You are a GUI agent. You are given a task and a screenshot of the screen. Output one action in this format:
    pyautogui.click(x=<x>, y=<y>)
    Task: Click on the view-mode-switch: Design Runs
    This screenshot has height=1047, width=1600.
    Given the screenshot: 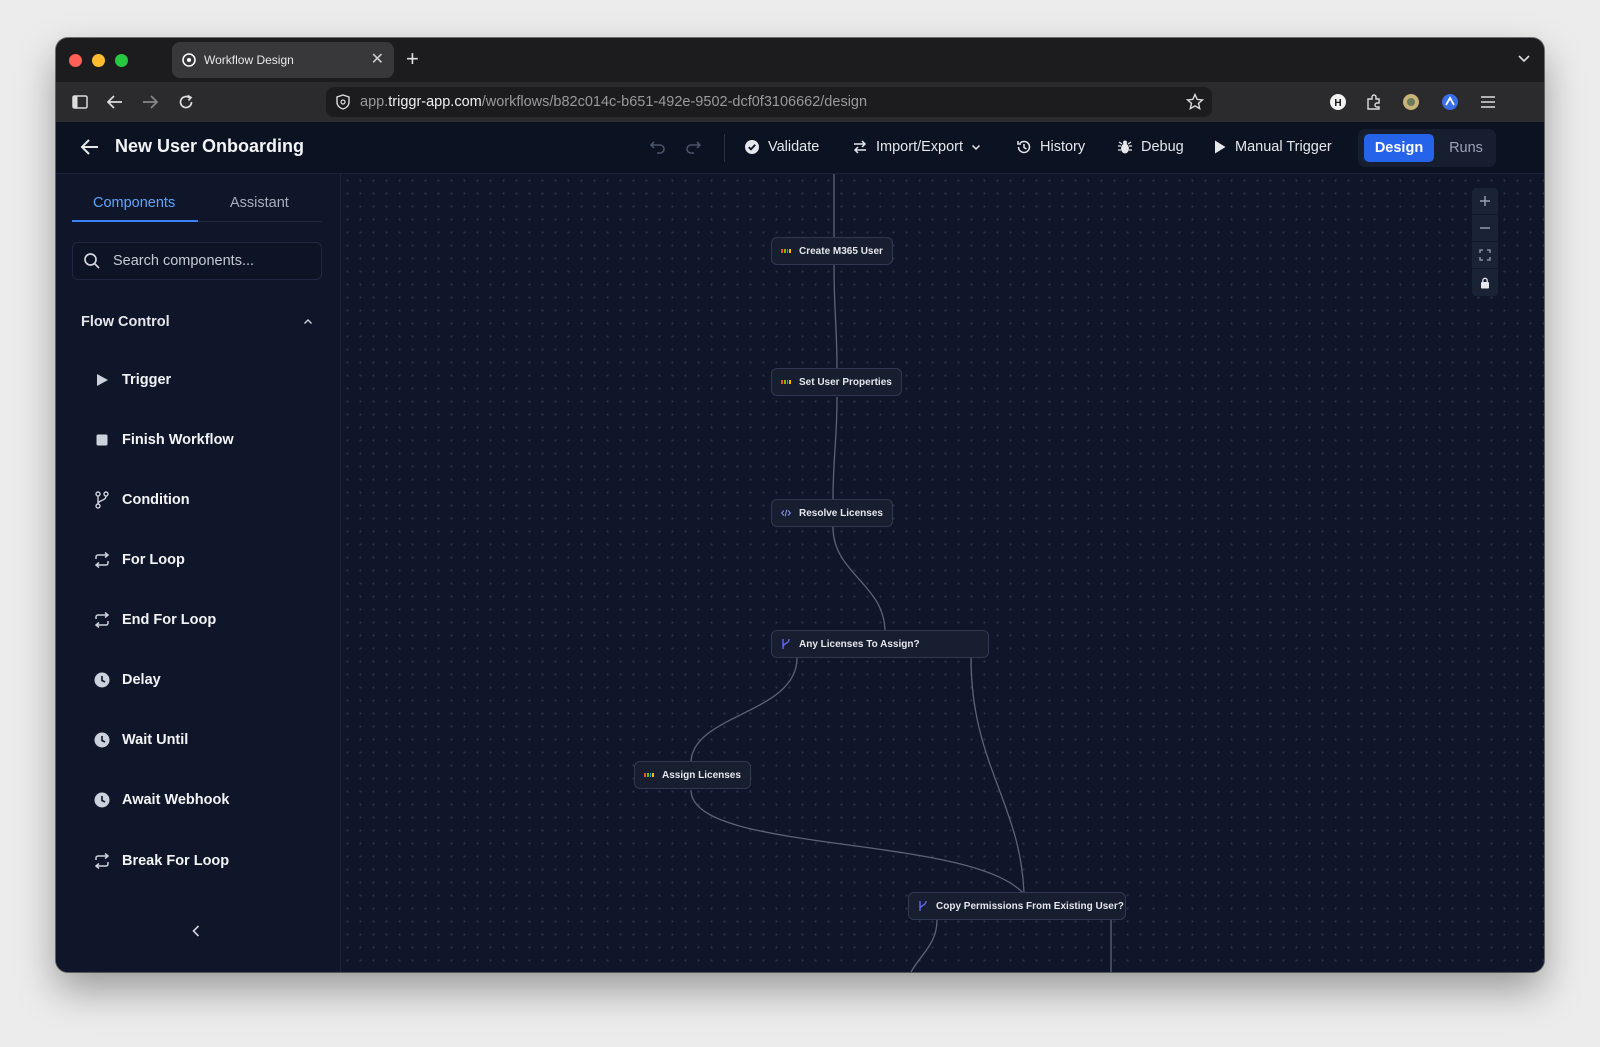 What is the action you would take?
    pyautogui.click(x=1427, y=148)
    